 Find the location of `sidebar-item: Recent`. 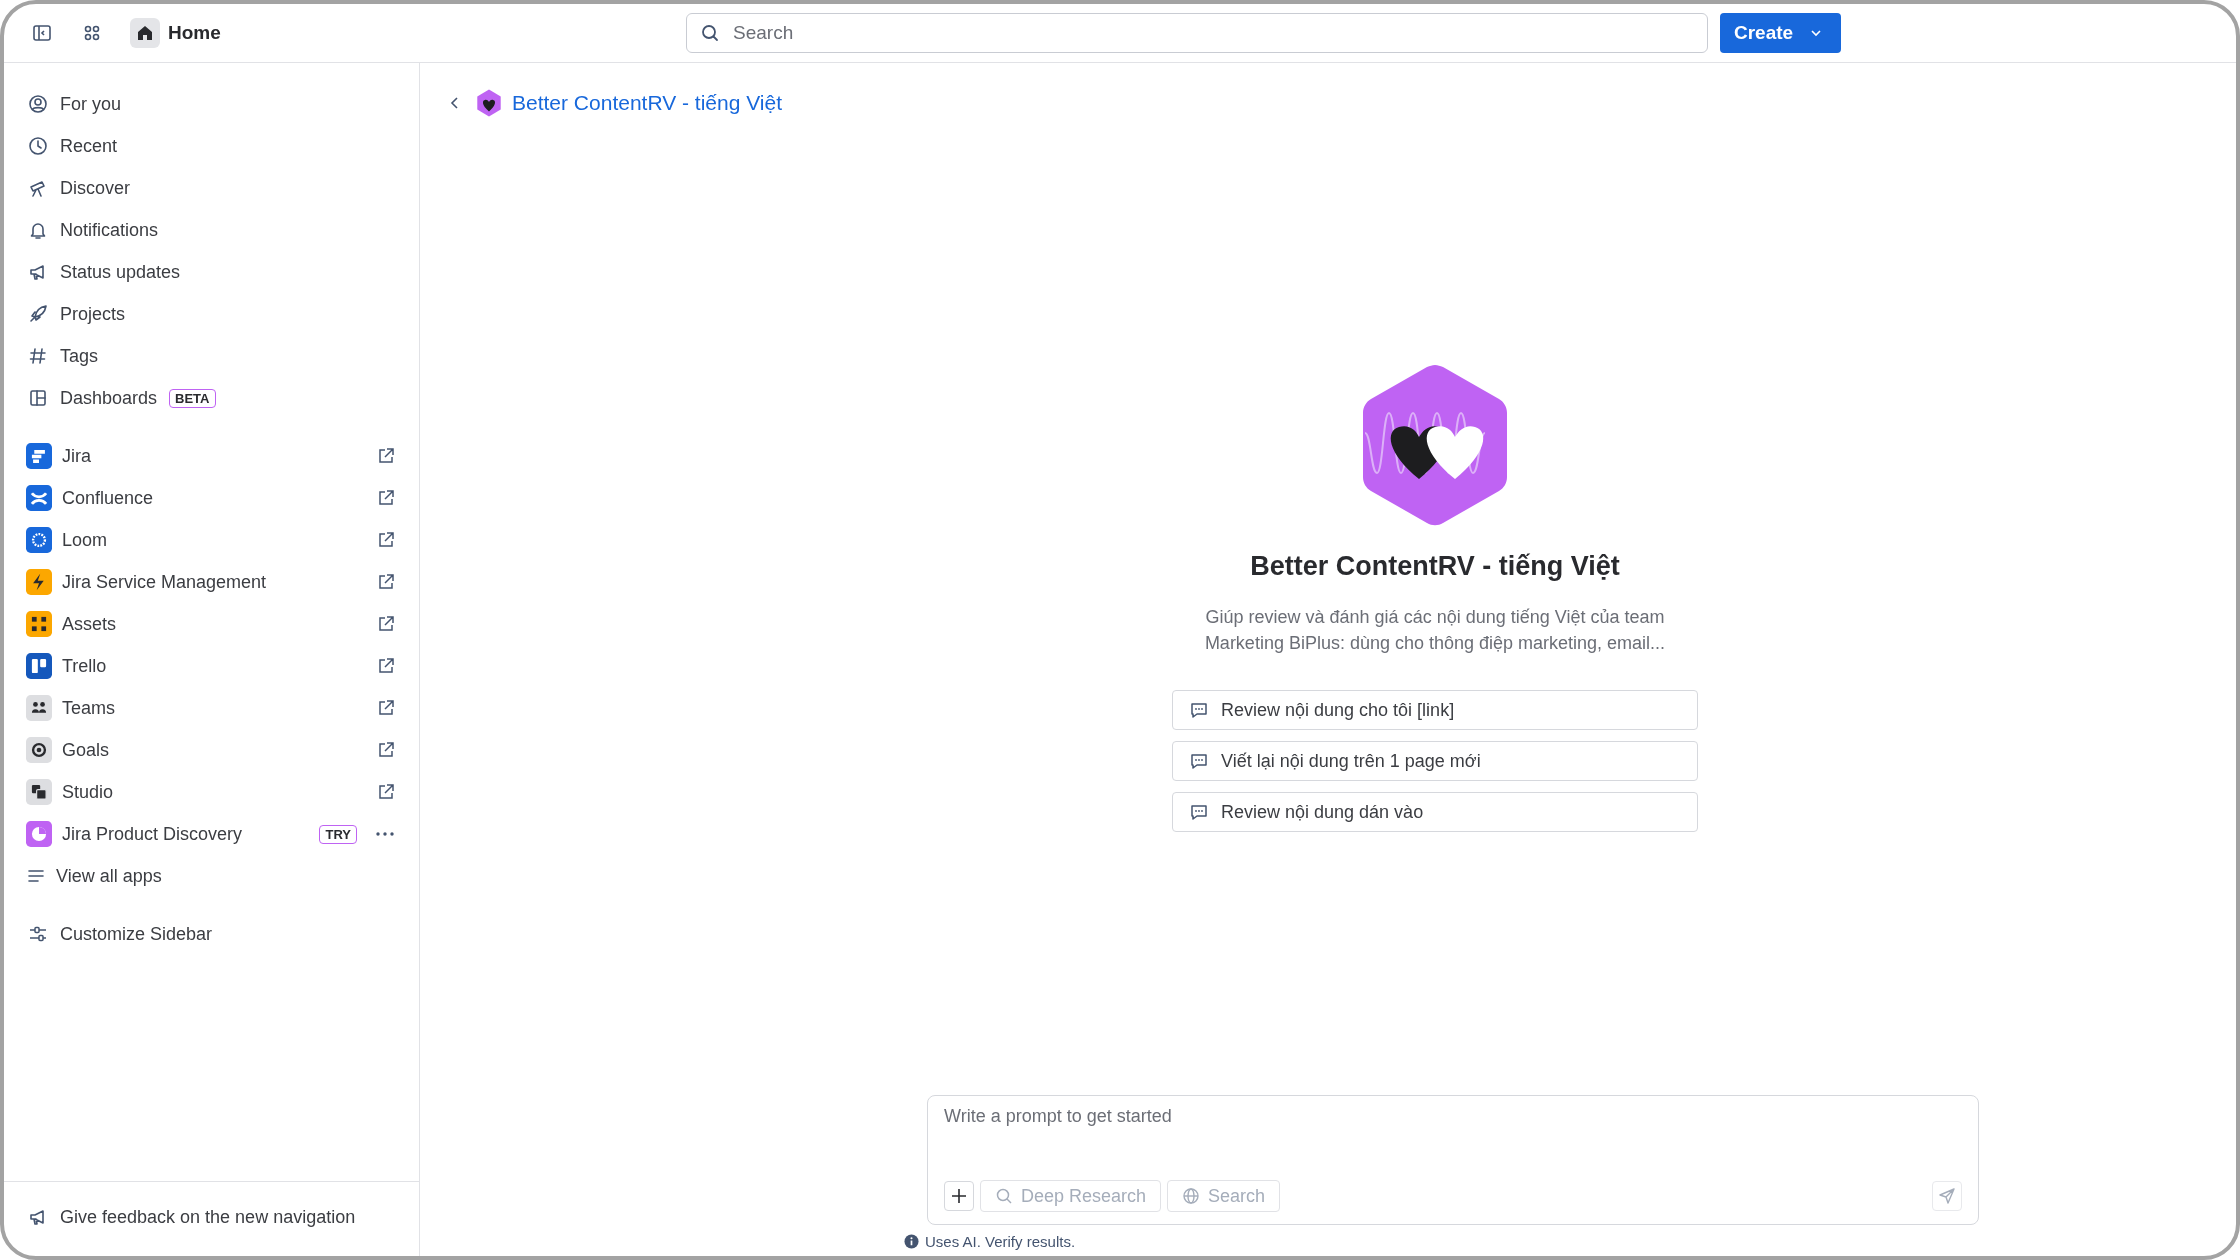

sidebar-item: Recent is located at coordinates (211, 146).